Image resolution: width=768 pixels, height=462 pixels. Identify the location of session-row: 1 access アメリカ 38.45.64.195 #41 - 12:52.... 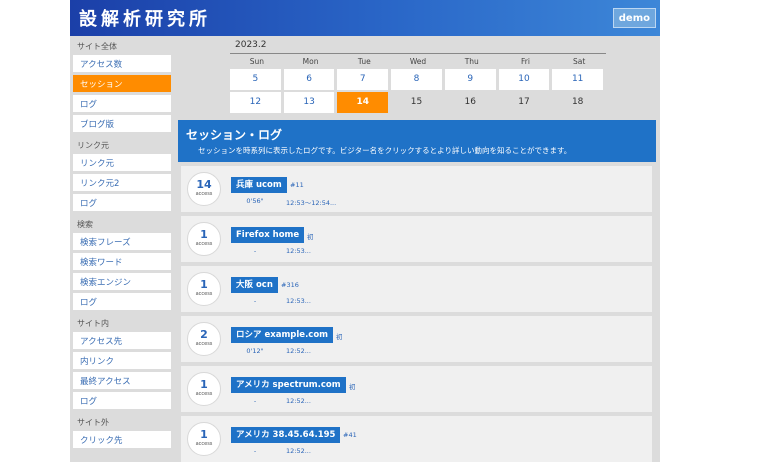
(416, 439).